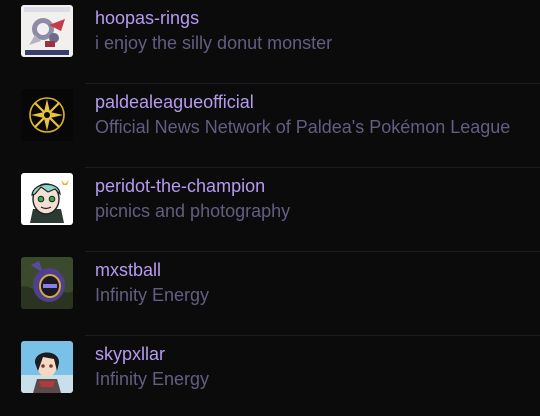 The height and width of the screenshot is (416, 540). What do you see at coordinates (214, 43) in the screenshot?
I see `blog-description: i enjoy the silly donut monster` at bounding box center [214, 43].